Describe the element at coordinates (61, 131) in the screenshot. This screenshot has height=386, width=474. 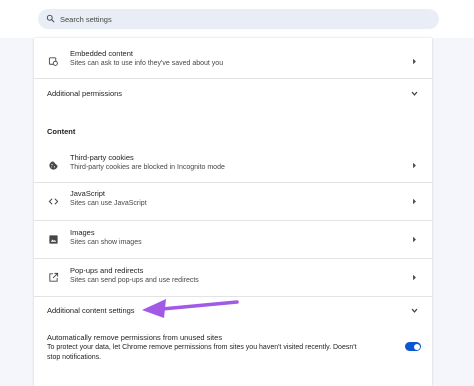
I see `content-section-heading: Content` at that location.